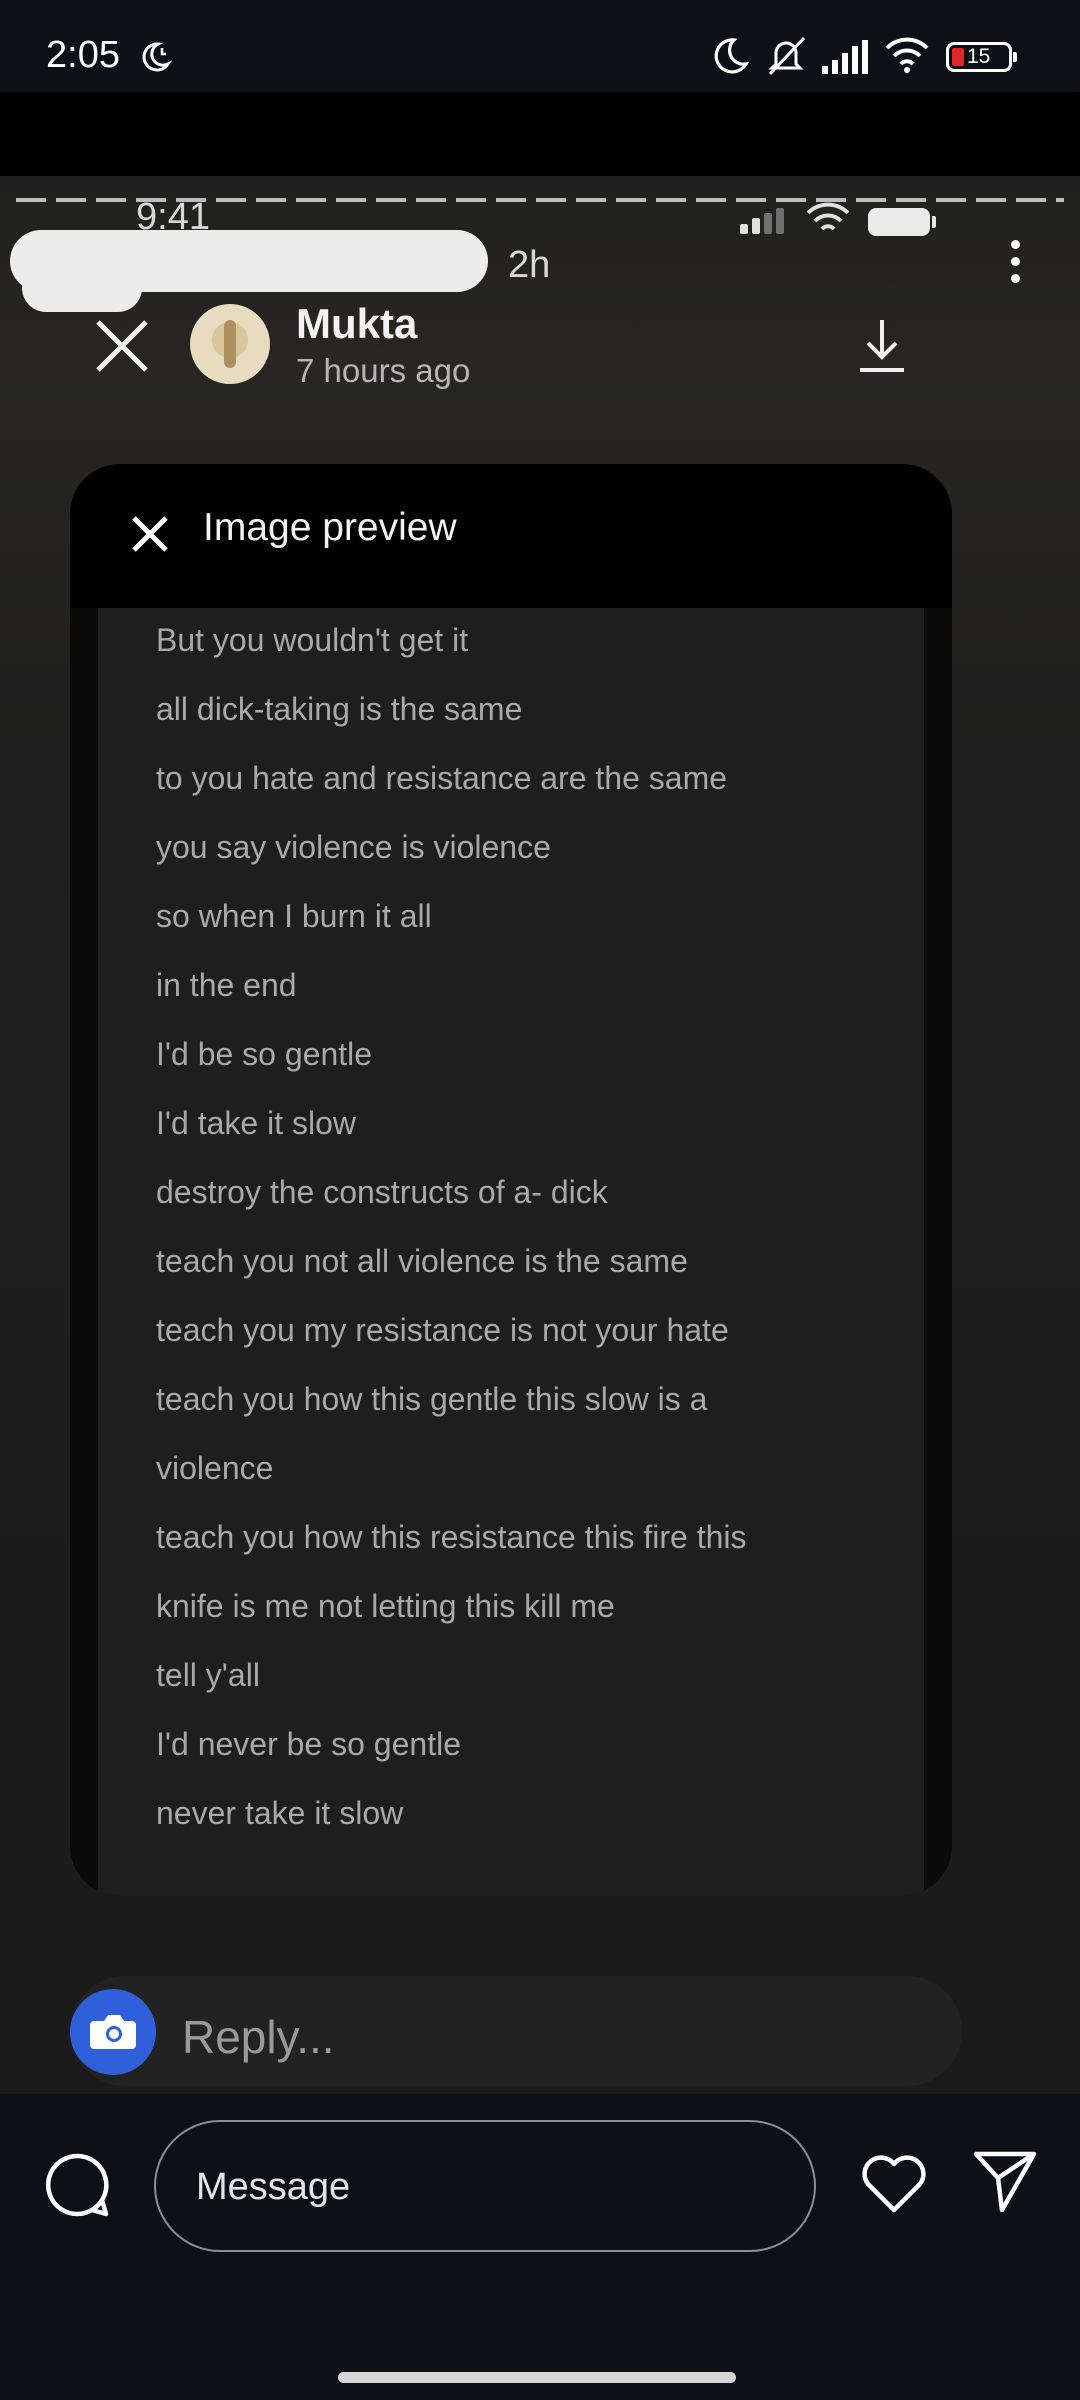 This screenshot has width=1080, height=2400. I want to click on signal-icon, so click(845, 57).